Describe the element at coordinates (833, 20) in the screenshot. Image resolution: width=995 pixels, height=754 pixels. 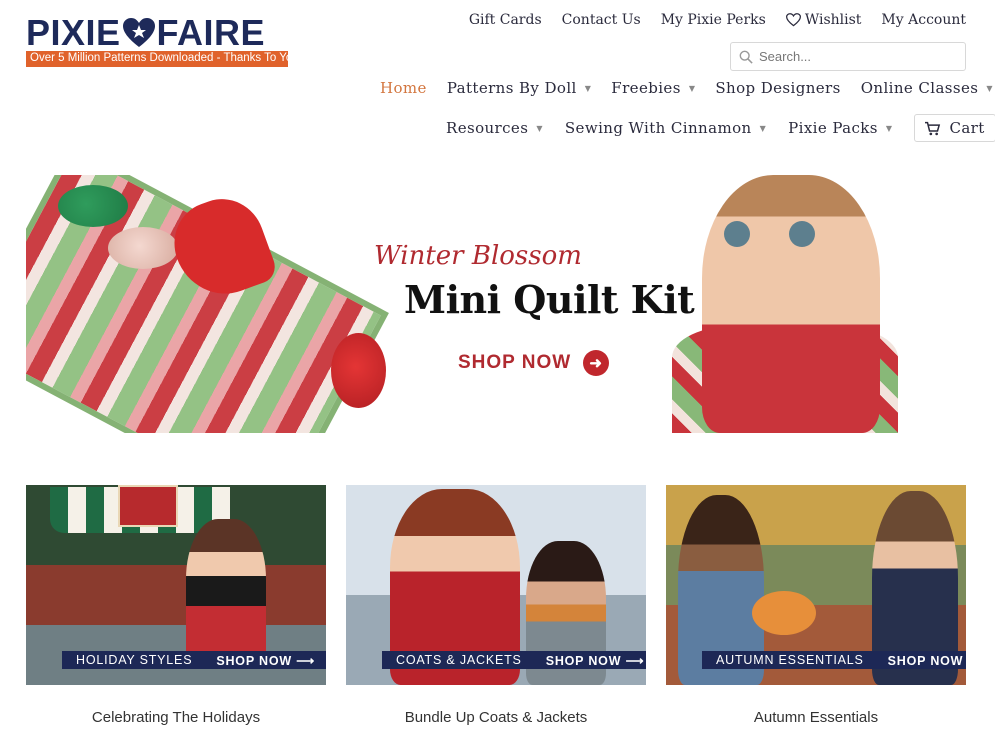
I see `wishlist-label: Wishlist` at that location.